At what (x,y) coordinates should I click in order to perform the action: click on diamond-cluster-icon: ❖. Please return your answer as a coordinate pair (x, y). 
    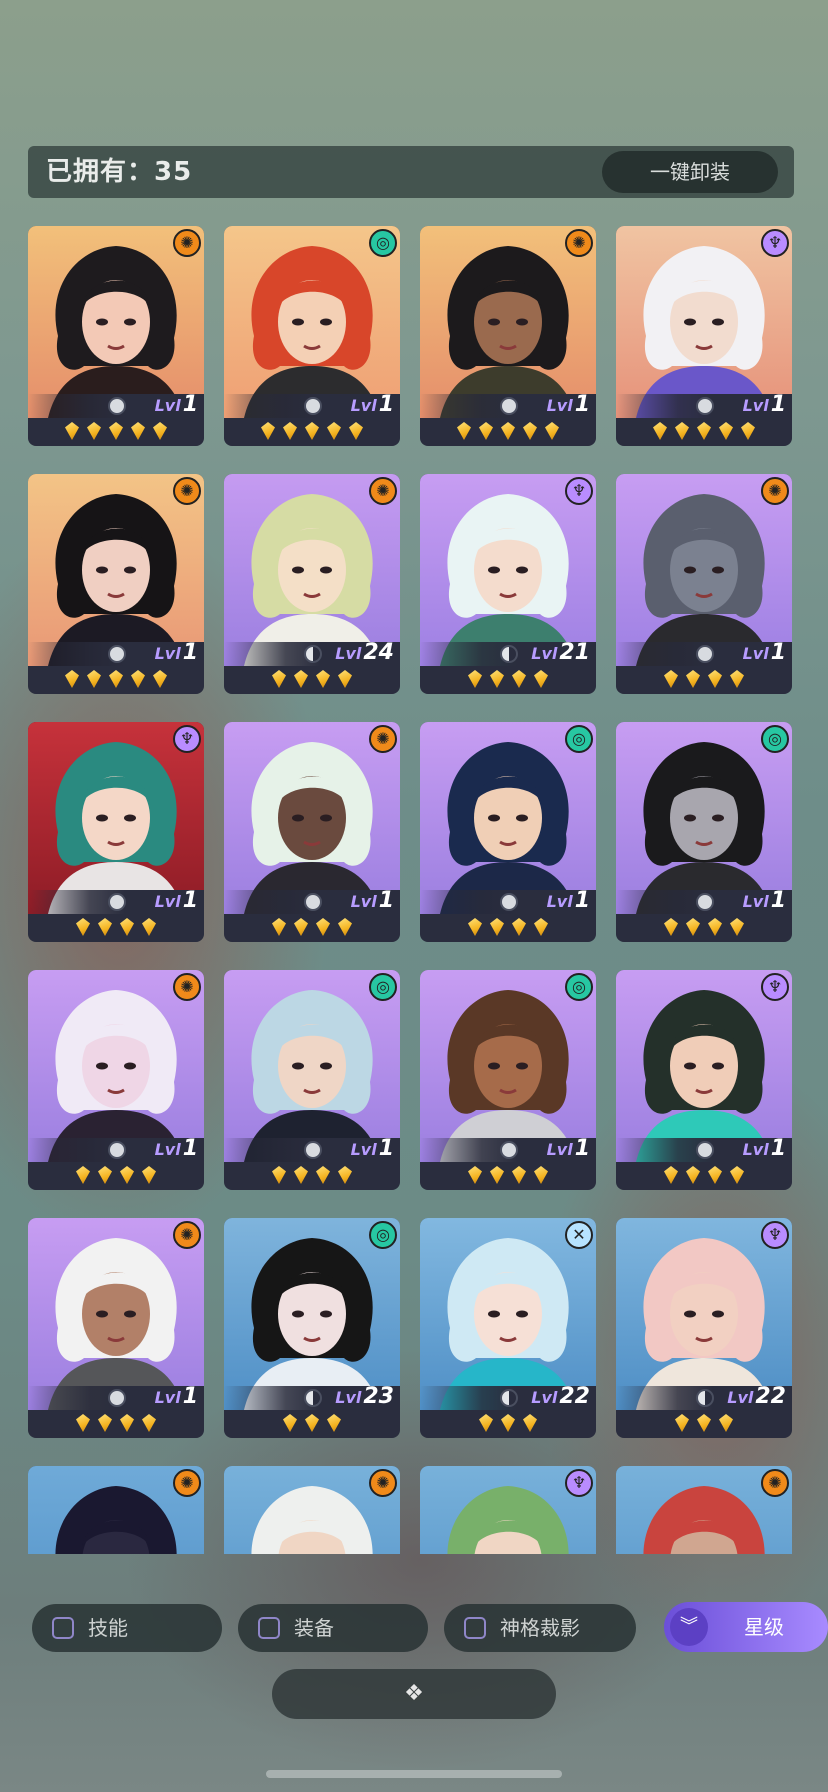
    Looking at the image, I should click on (414, 1693).